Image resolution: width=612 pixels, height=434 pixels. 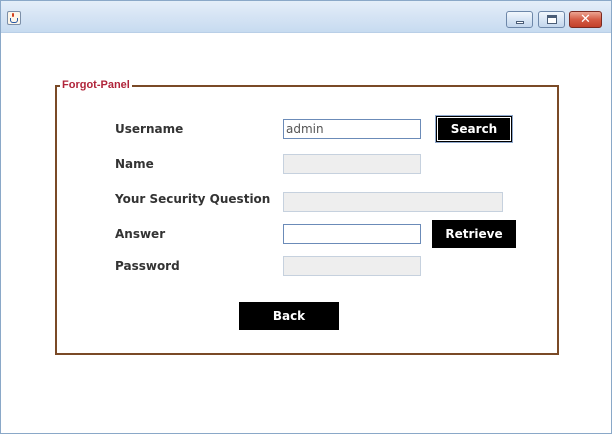 I want to click on name-label: Name, so click(x=134, y=164).